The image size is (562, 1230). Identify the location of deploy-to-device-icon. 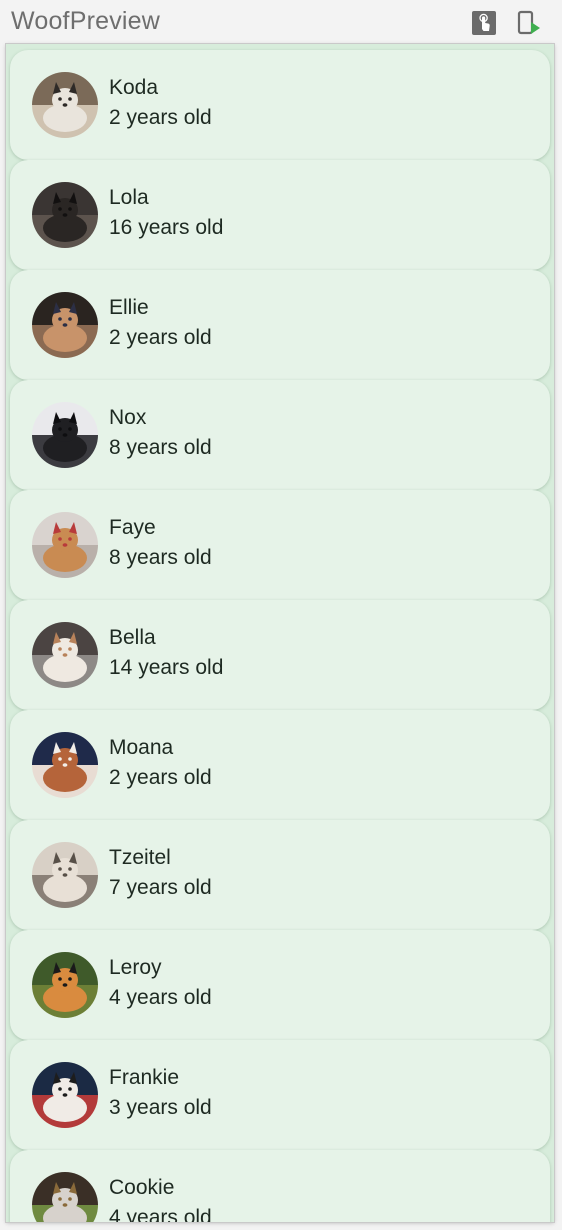
(528, 22).